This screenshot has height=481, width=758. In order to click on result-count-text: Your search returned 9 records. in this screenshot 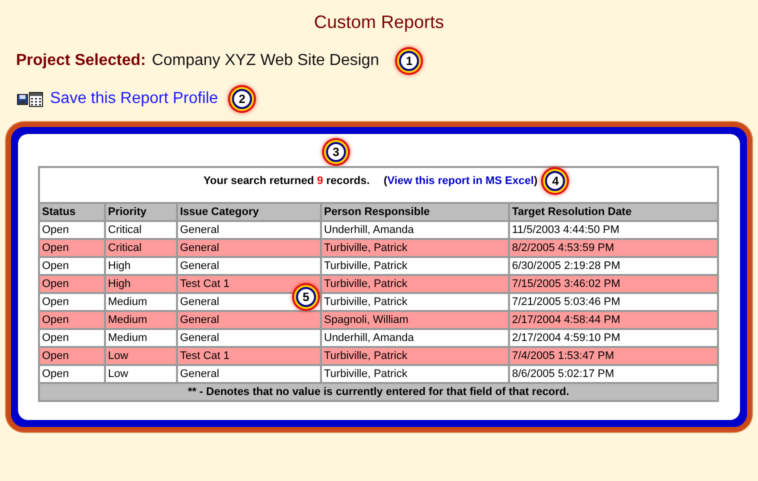, I will do `click(287, 181)`.